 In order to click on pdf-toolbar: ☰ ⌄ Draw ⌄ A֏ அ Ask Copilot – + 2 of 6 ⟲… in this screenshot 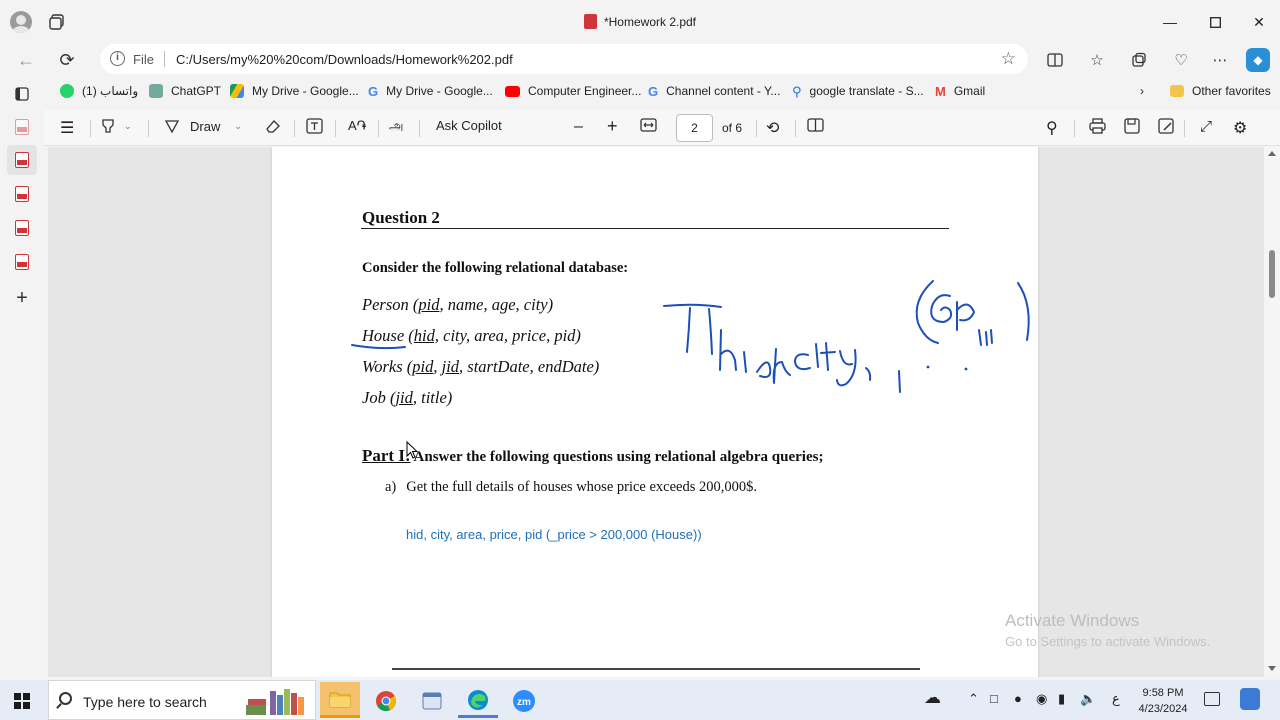, I will do `click(662, 128)`.